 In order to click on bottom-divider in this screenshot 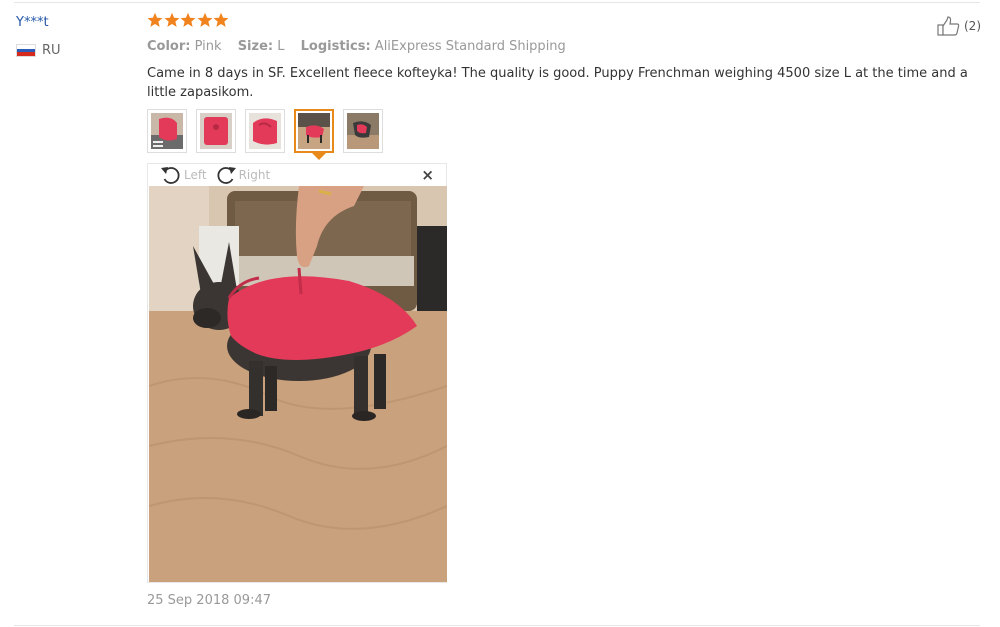, I will do `click(497, 625)`.